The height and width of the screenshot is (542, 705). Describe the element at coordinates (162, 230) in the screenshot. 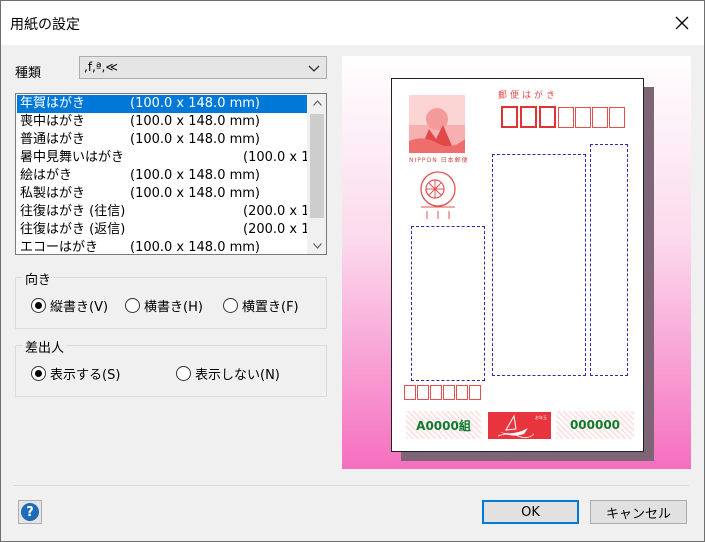

I see `list-item: 往復はがき (返信) (200.0 x 1` at that location.